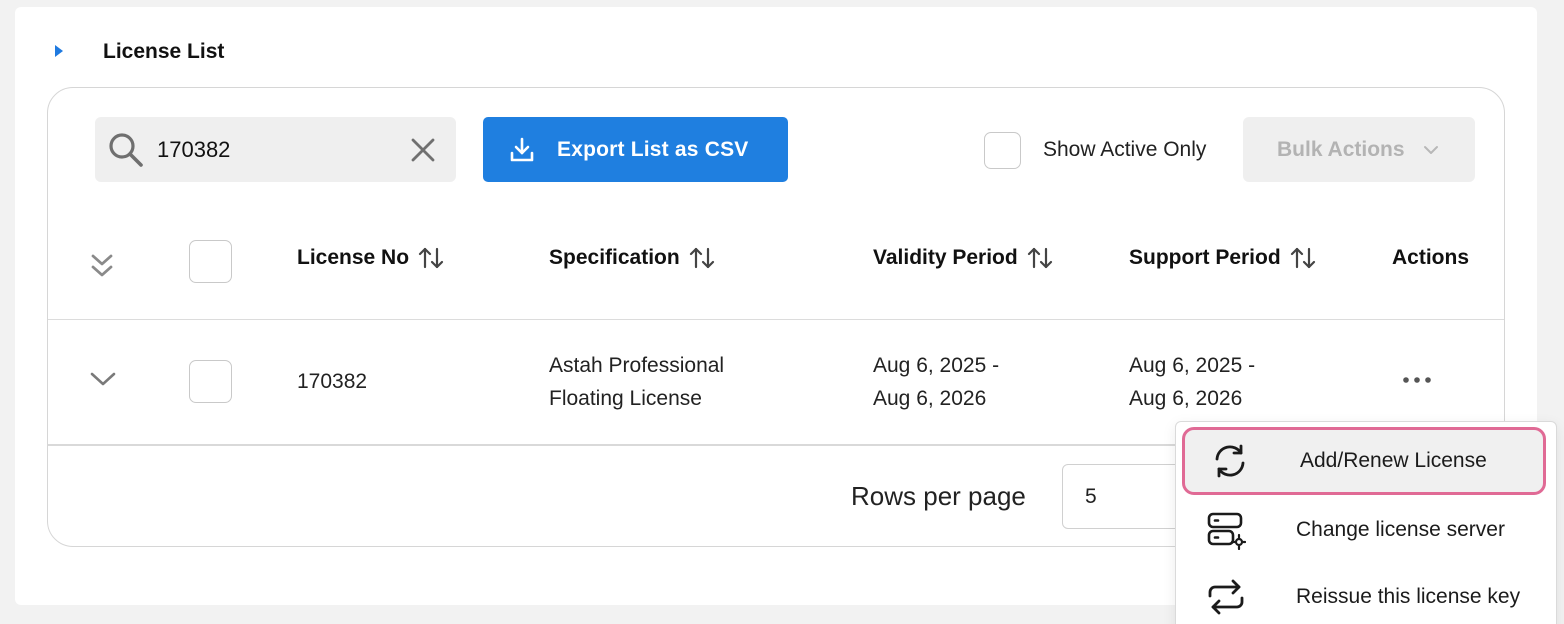 The width and height of the screenshot is (1564, 624). I want to click on search-box, so click(275, 149).